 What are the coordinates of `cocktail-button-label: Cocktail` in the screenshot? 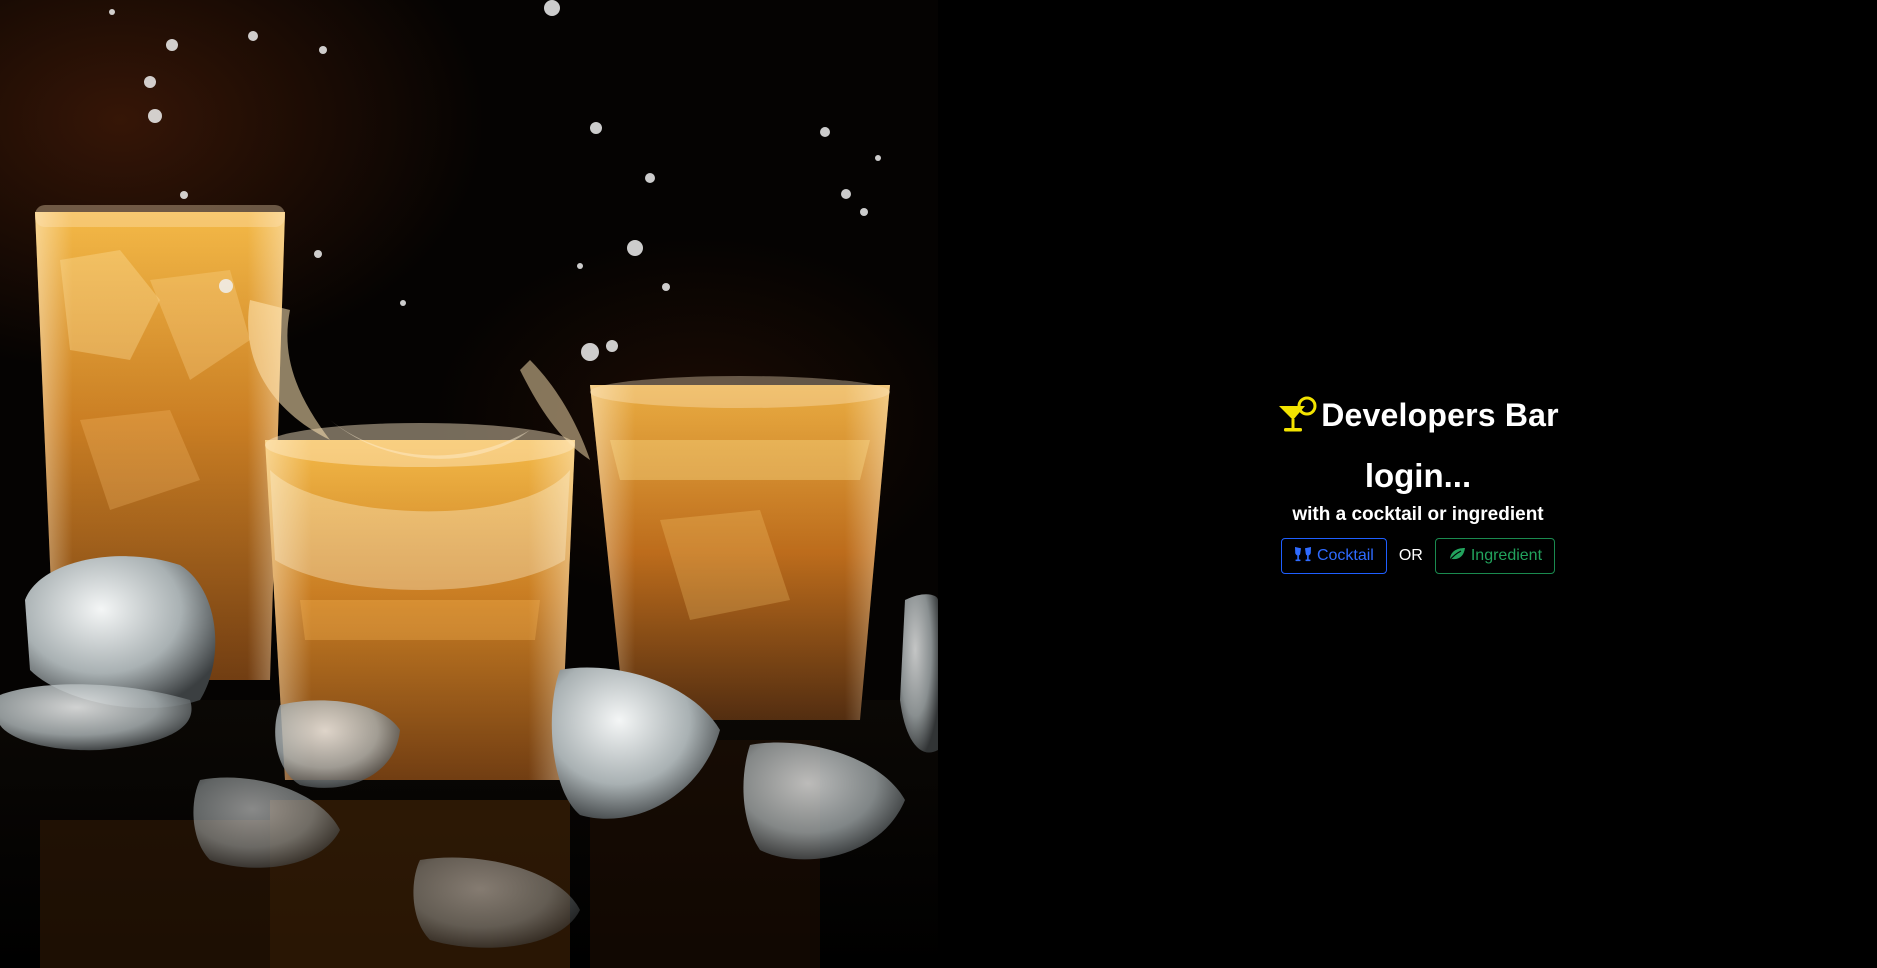 It's located at (1345, 555).